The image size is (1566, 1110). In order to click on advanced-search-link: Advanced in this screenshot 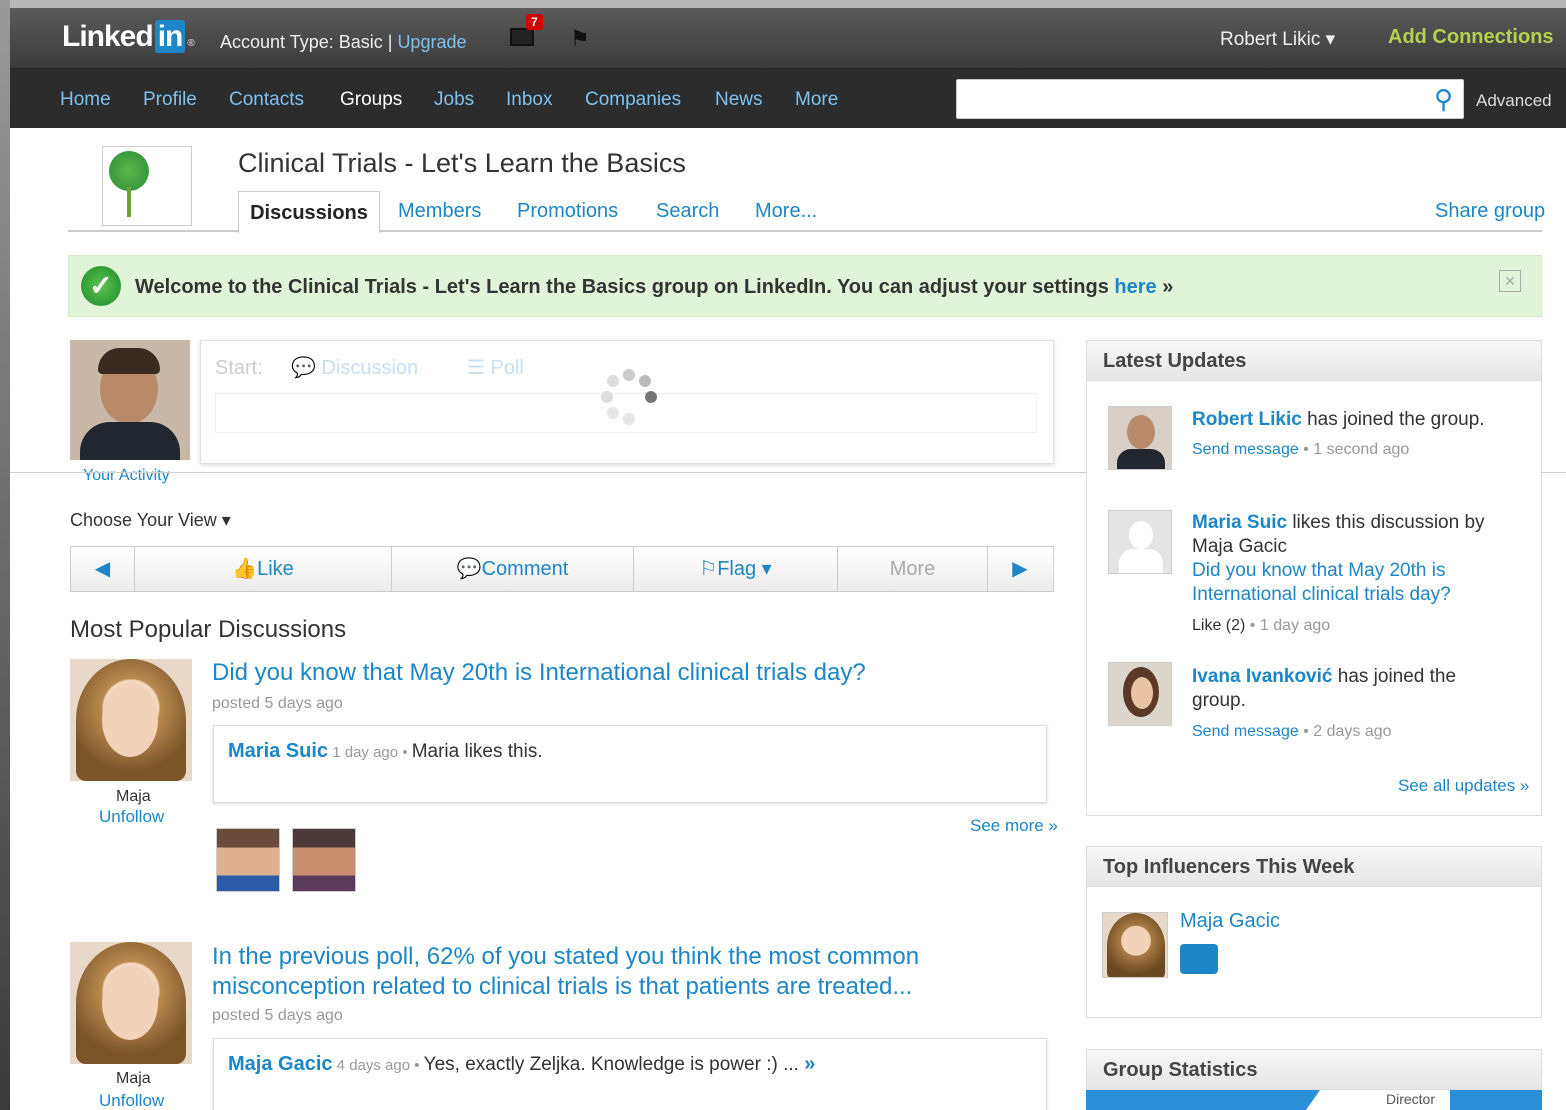, I will do `click(1514, 101)`.